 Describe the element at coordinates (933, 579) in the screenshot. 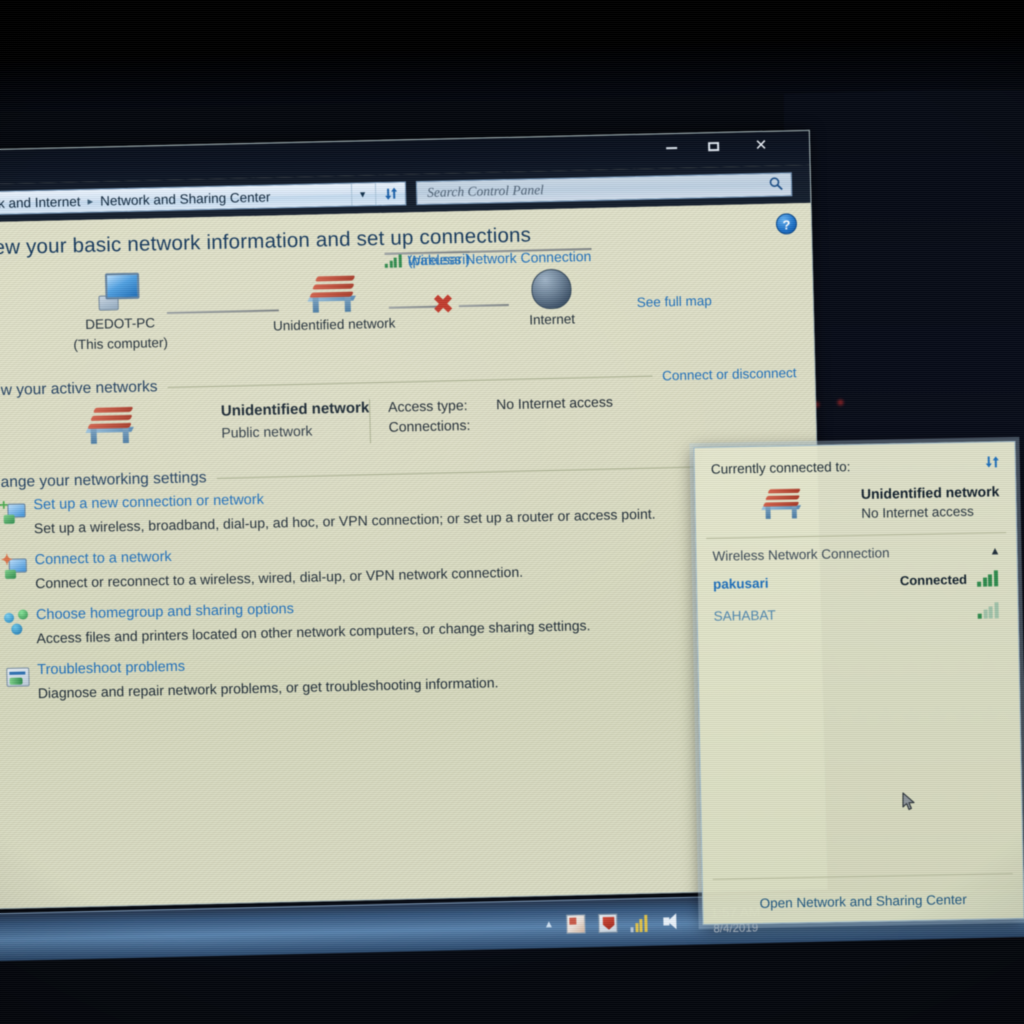

I see `wifi-status: Connected` at that location.